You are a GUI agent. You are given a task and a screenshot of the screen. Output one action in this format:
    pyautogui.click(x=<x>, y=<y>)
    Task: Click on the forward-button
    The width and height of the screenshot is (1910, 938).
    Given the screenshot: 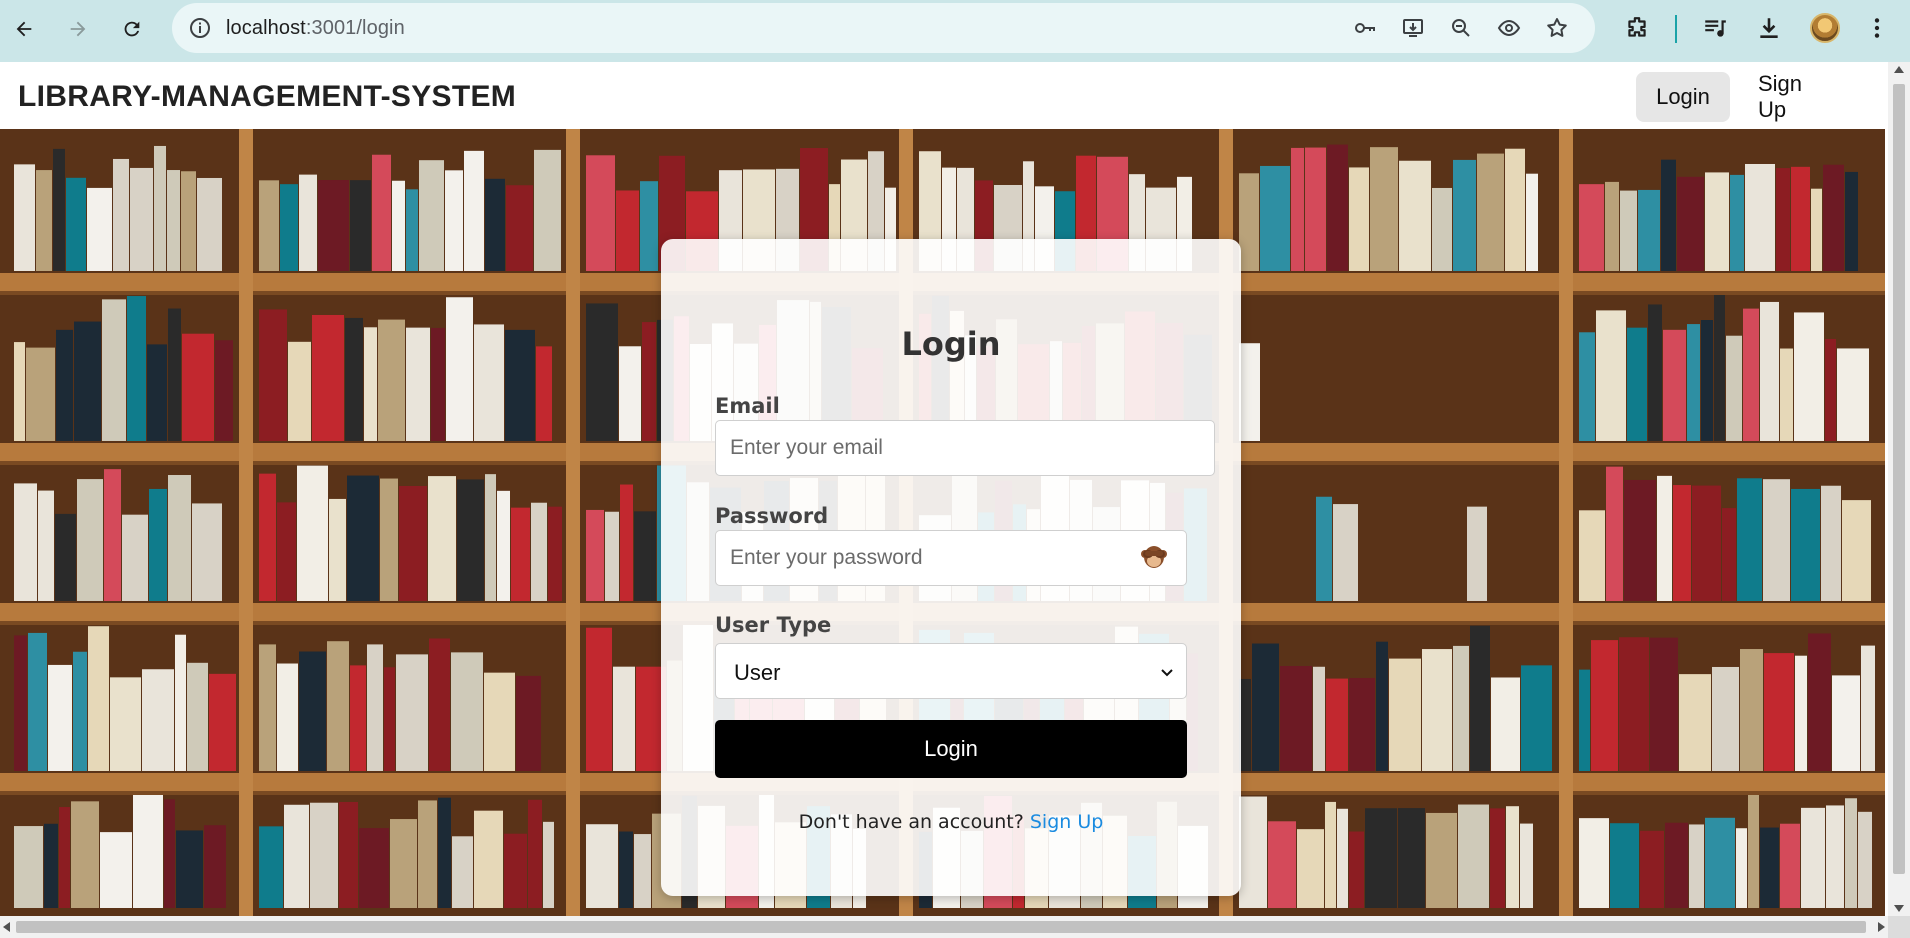 What is the action you would take?
    pyautogui.click(x=78, y=29)
    